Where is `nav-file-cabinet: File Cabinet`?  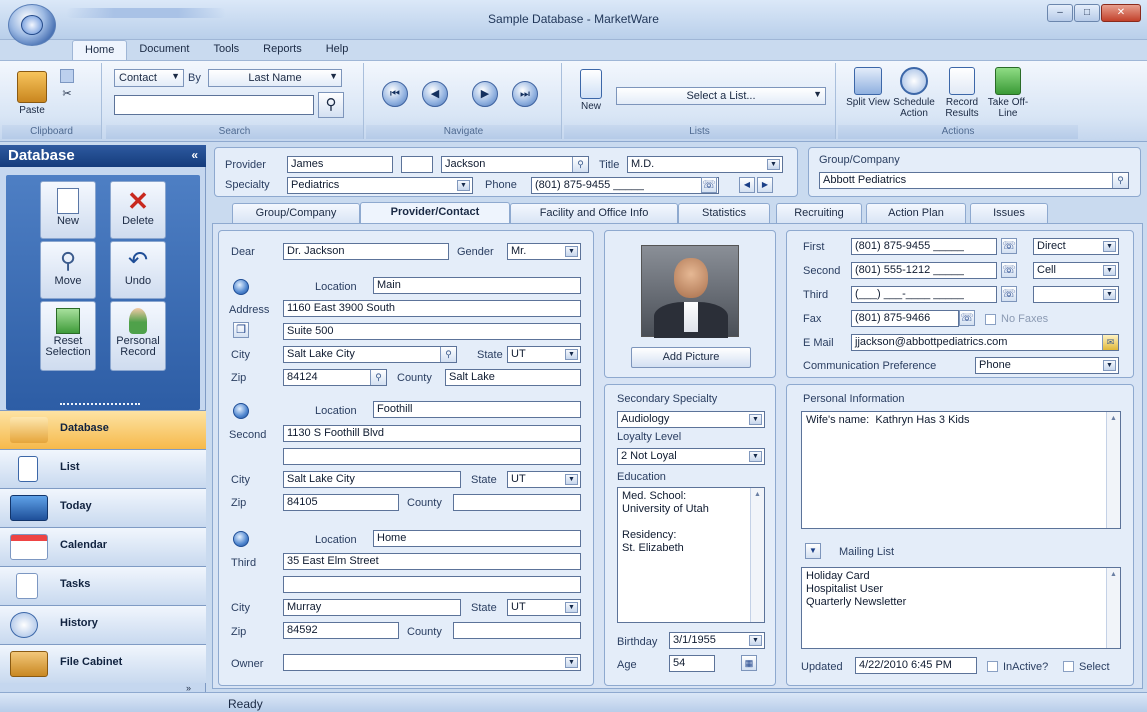
nav-file-cabinet: File Cabinet is located at coordinates (103, 663).